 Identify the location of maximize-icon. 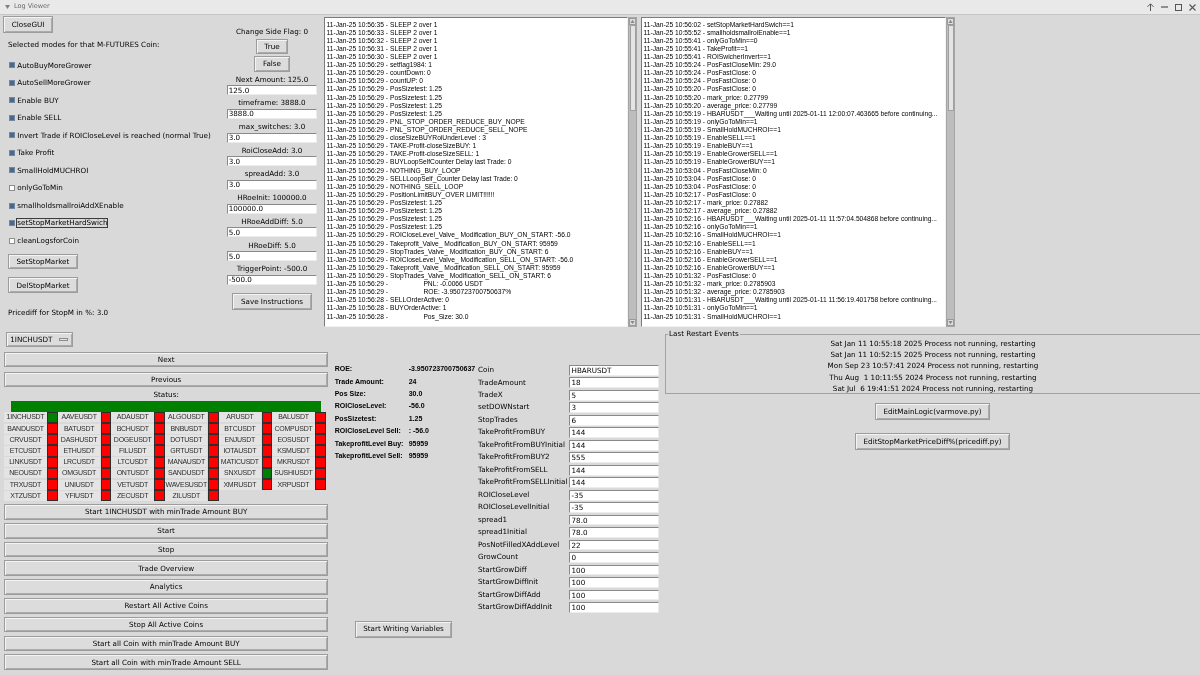
(1178, 7).